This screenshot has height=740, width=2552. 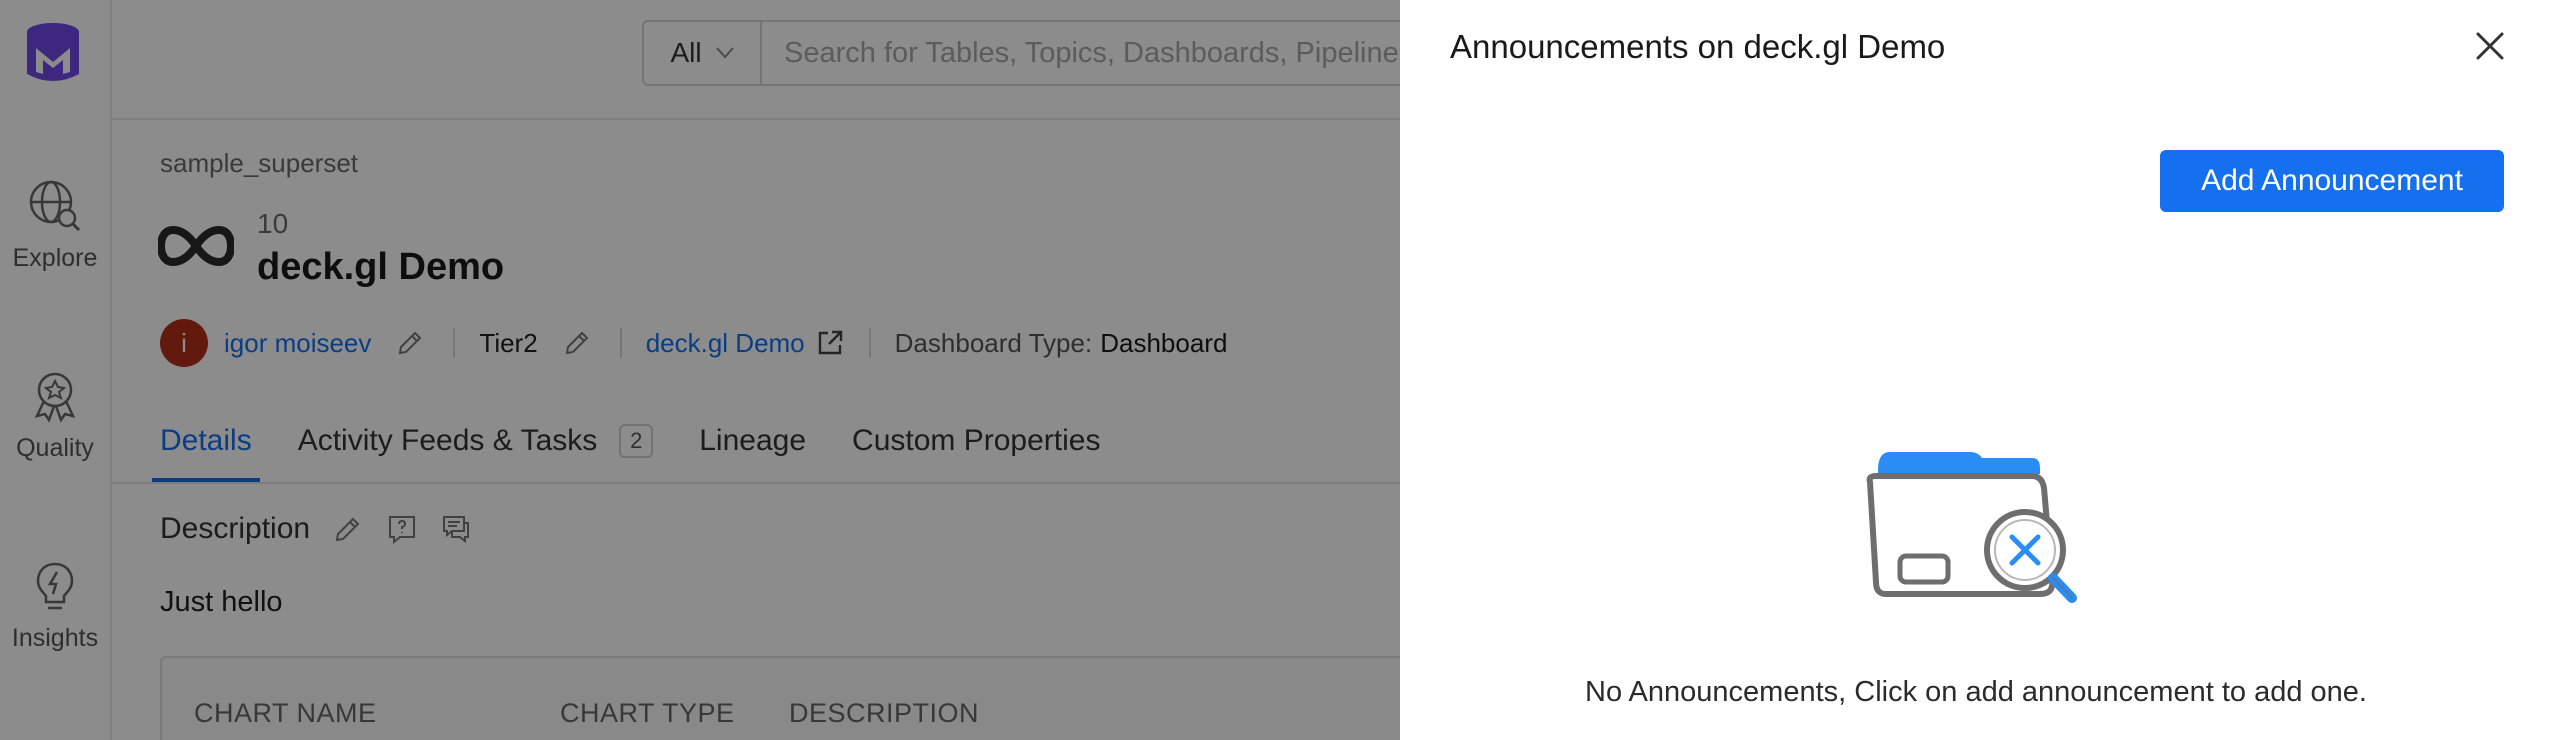 What do you see at coordinates (2490, 46) in the screenshot?
I see `close-icon` at bounding box center [2490, 46].